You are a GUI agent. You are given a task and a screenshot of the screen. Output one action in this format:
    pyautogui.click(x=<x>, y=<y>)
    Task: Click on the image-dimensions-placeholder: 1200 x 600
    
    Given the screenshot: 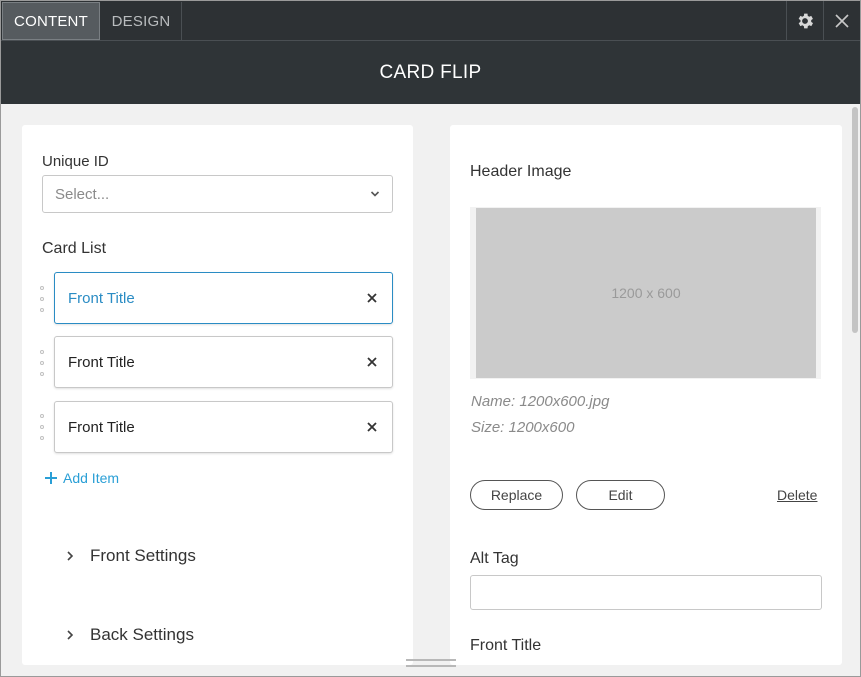 What is the action you would take?
    pyautogui.click(x=646, y=293)
    